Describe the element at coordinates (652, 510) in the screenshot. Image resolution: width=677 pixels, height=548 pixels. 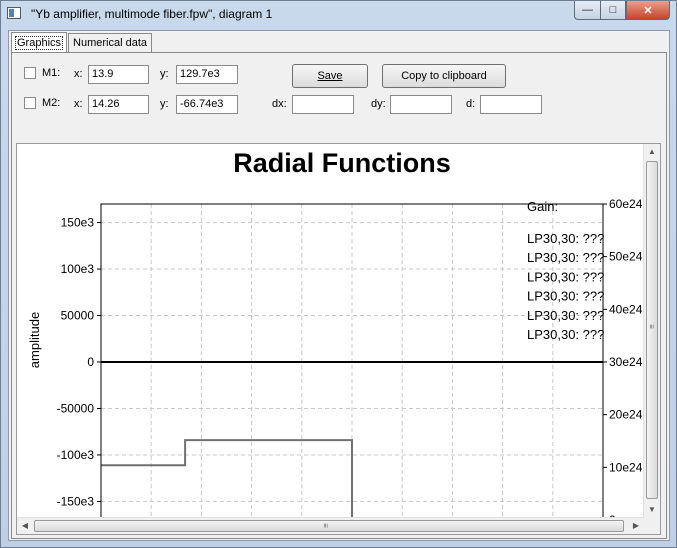
I see `scroll-down-arrow: ▼` at that location.